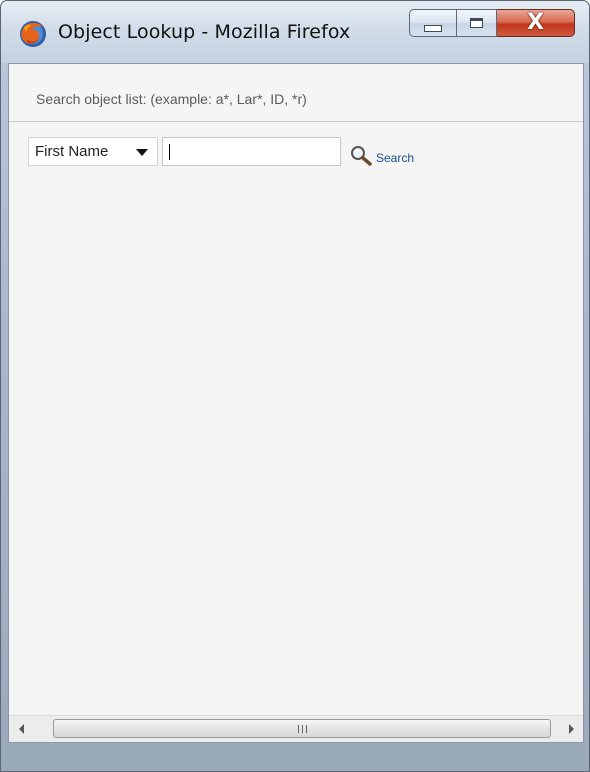  I want to click on search-link: Search, so click(395, 158).